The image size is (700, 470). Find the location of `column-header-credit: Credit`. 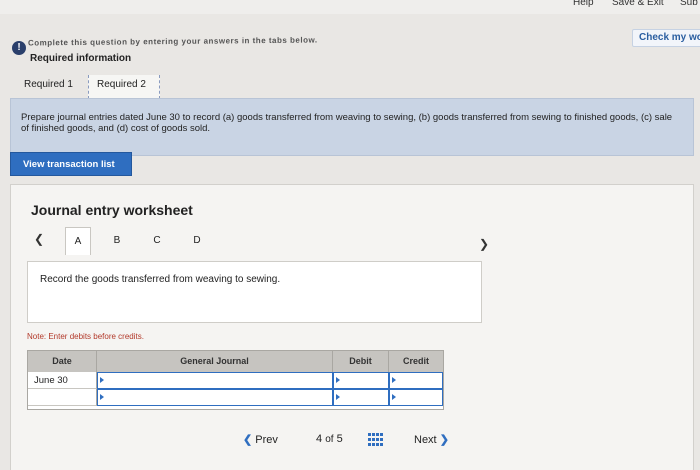

column-header-credit: Credit is located at coordinates (416, 361).